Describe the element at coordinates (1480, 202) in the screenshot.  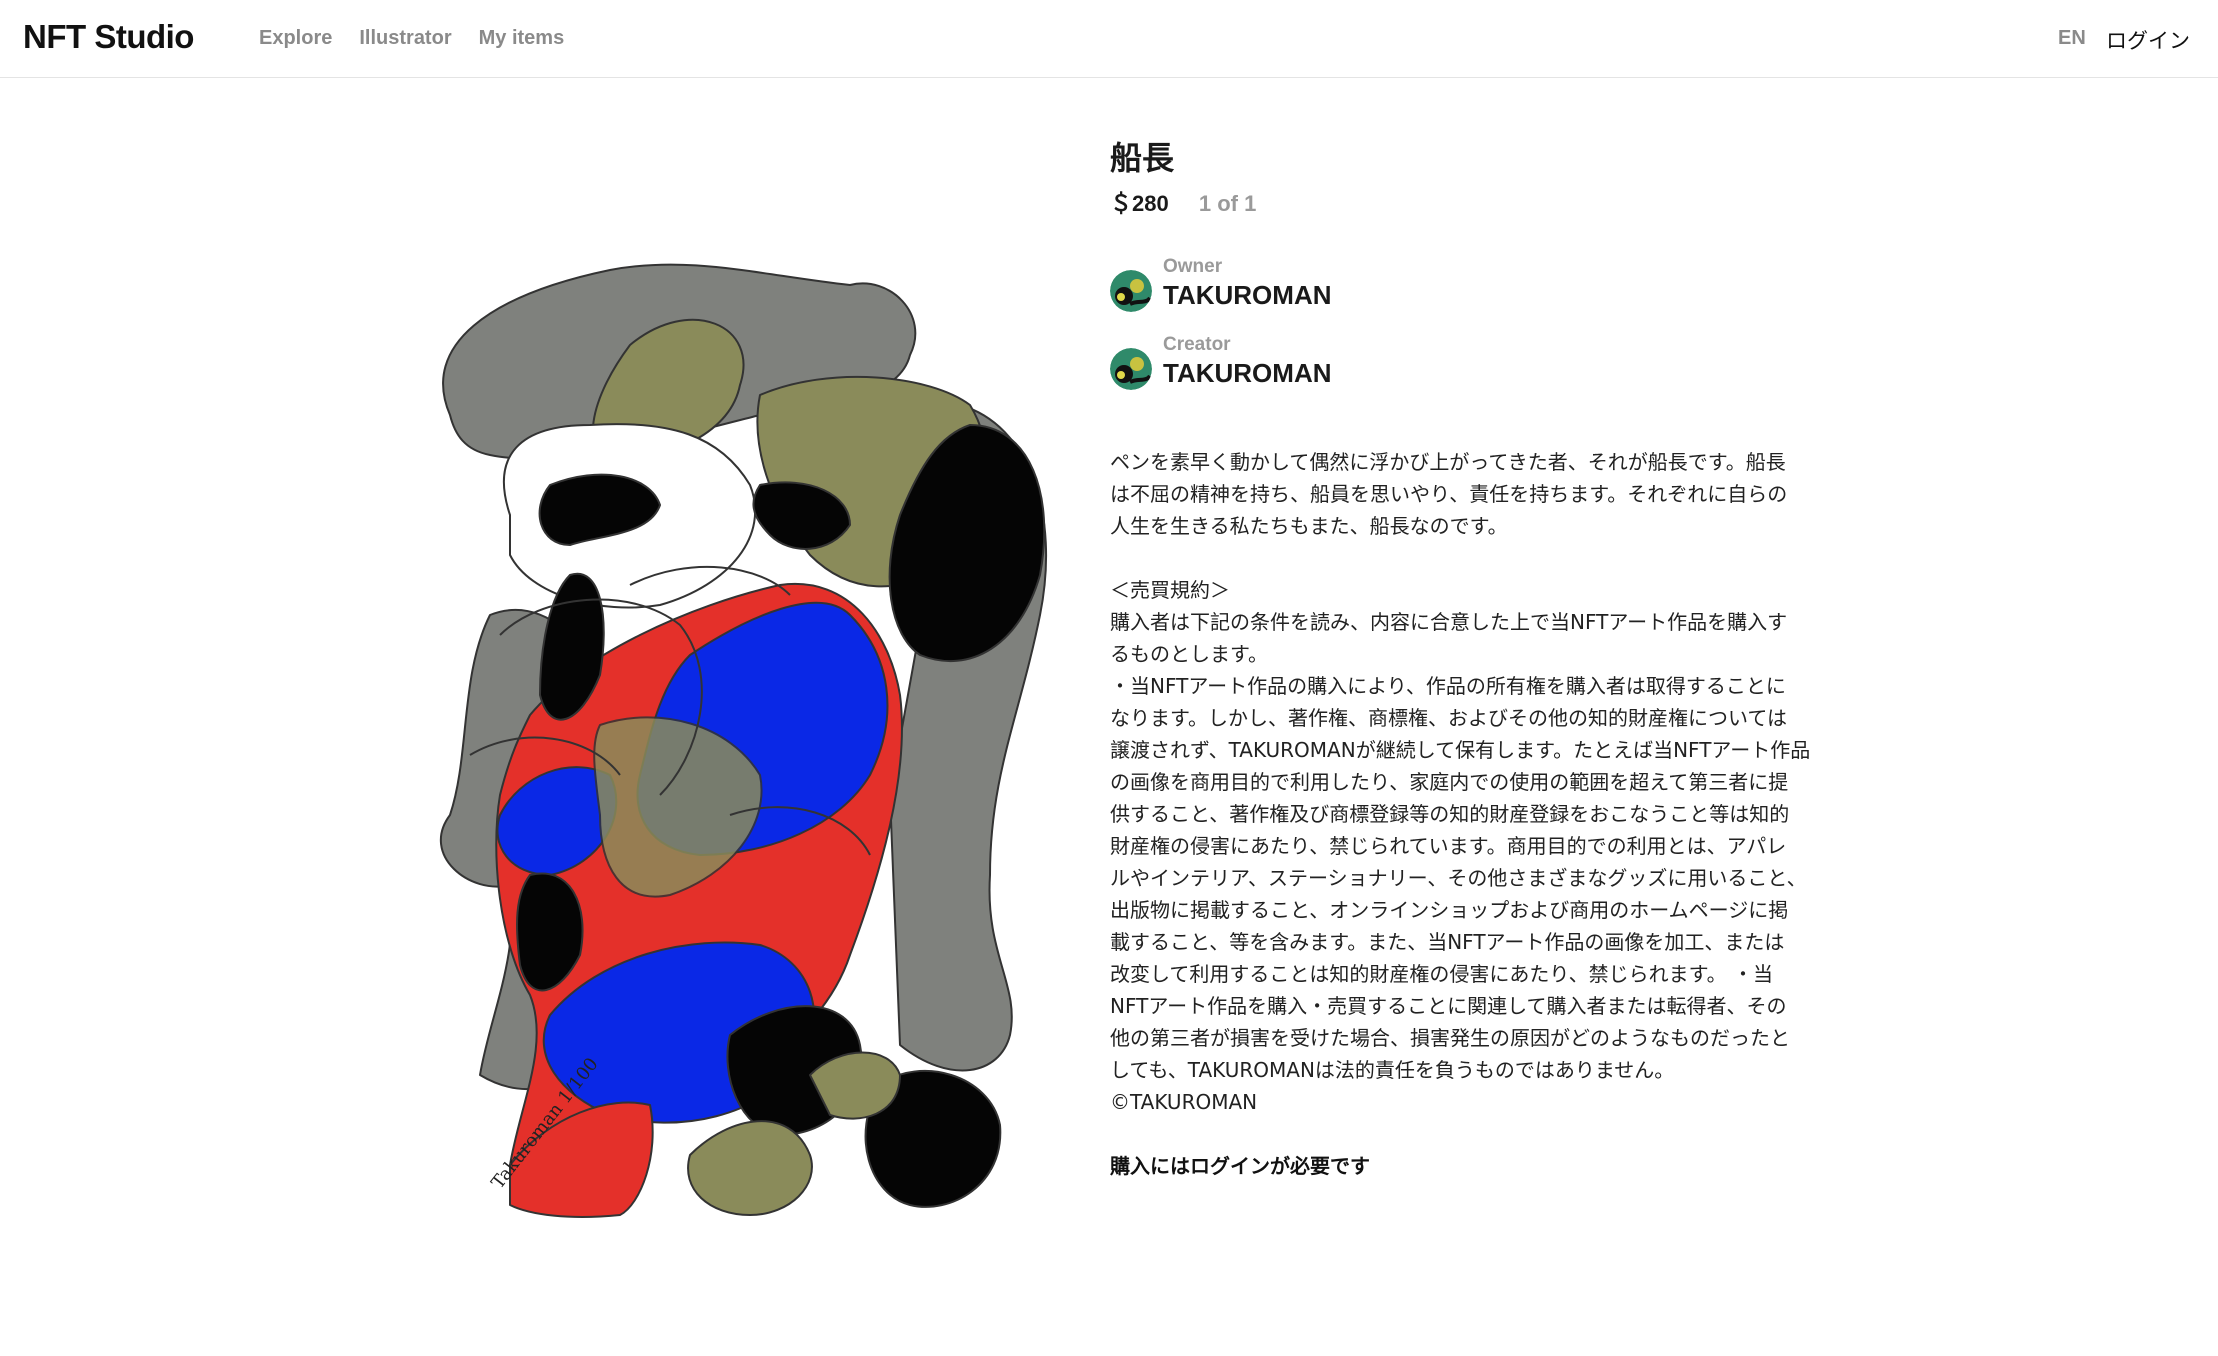
I see `price-row: ＄280 1 of 1` at that location.